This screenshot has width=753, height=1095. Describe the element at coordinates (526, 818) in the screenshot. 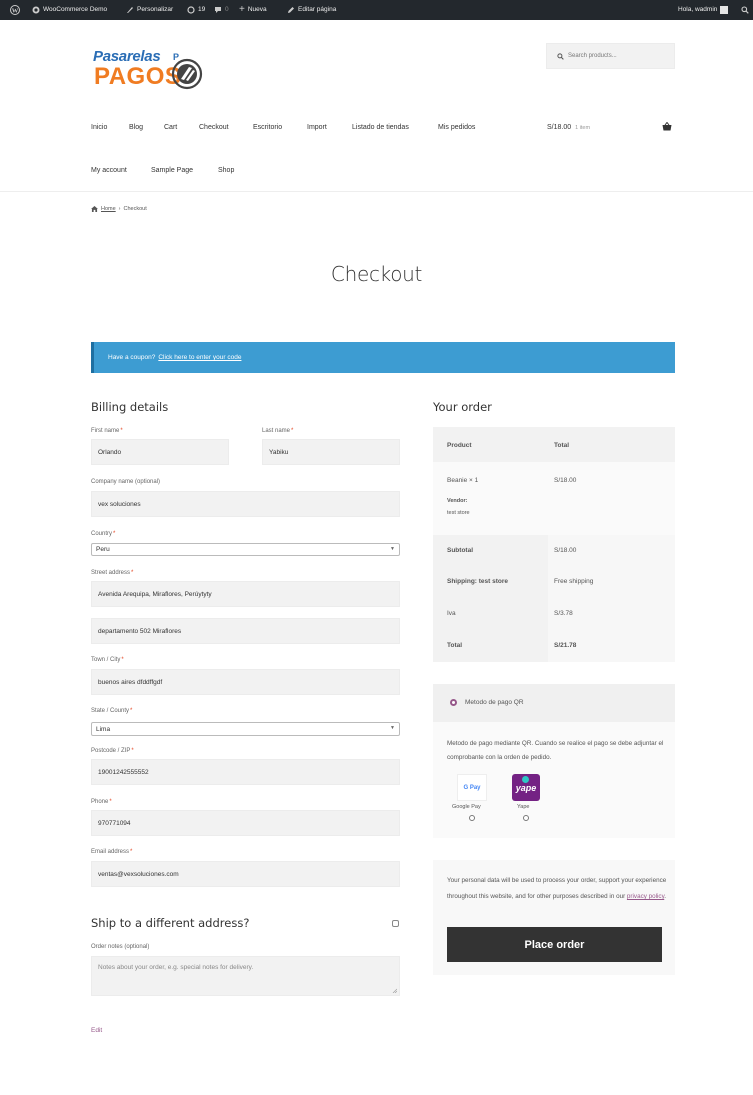

I see `yape-radio` at that location.